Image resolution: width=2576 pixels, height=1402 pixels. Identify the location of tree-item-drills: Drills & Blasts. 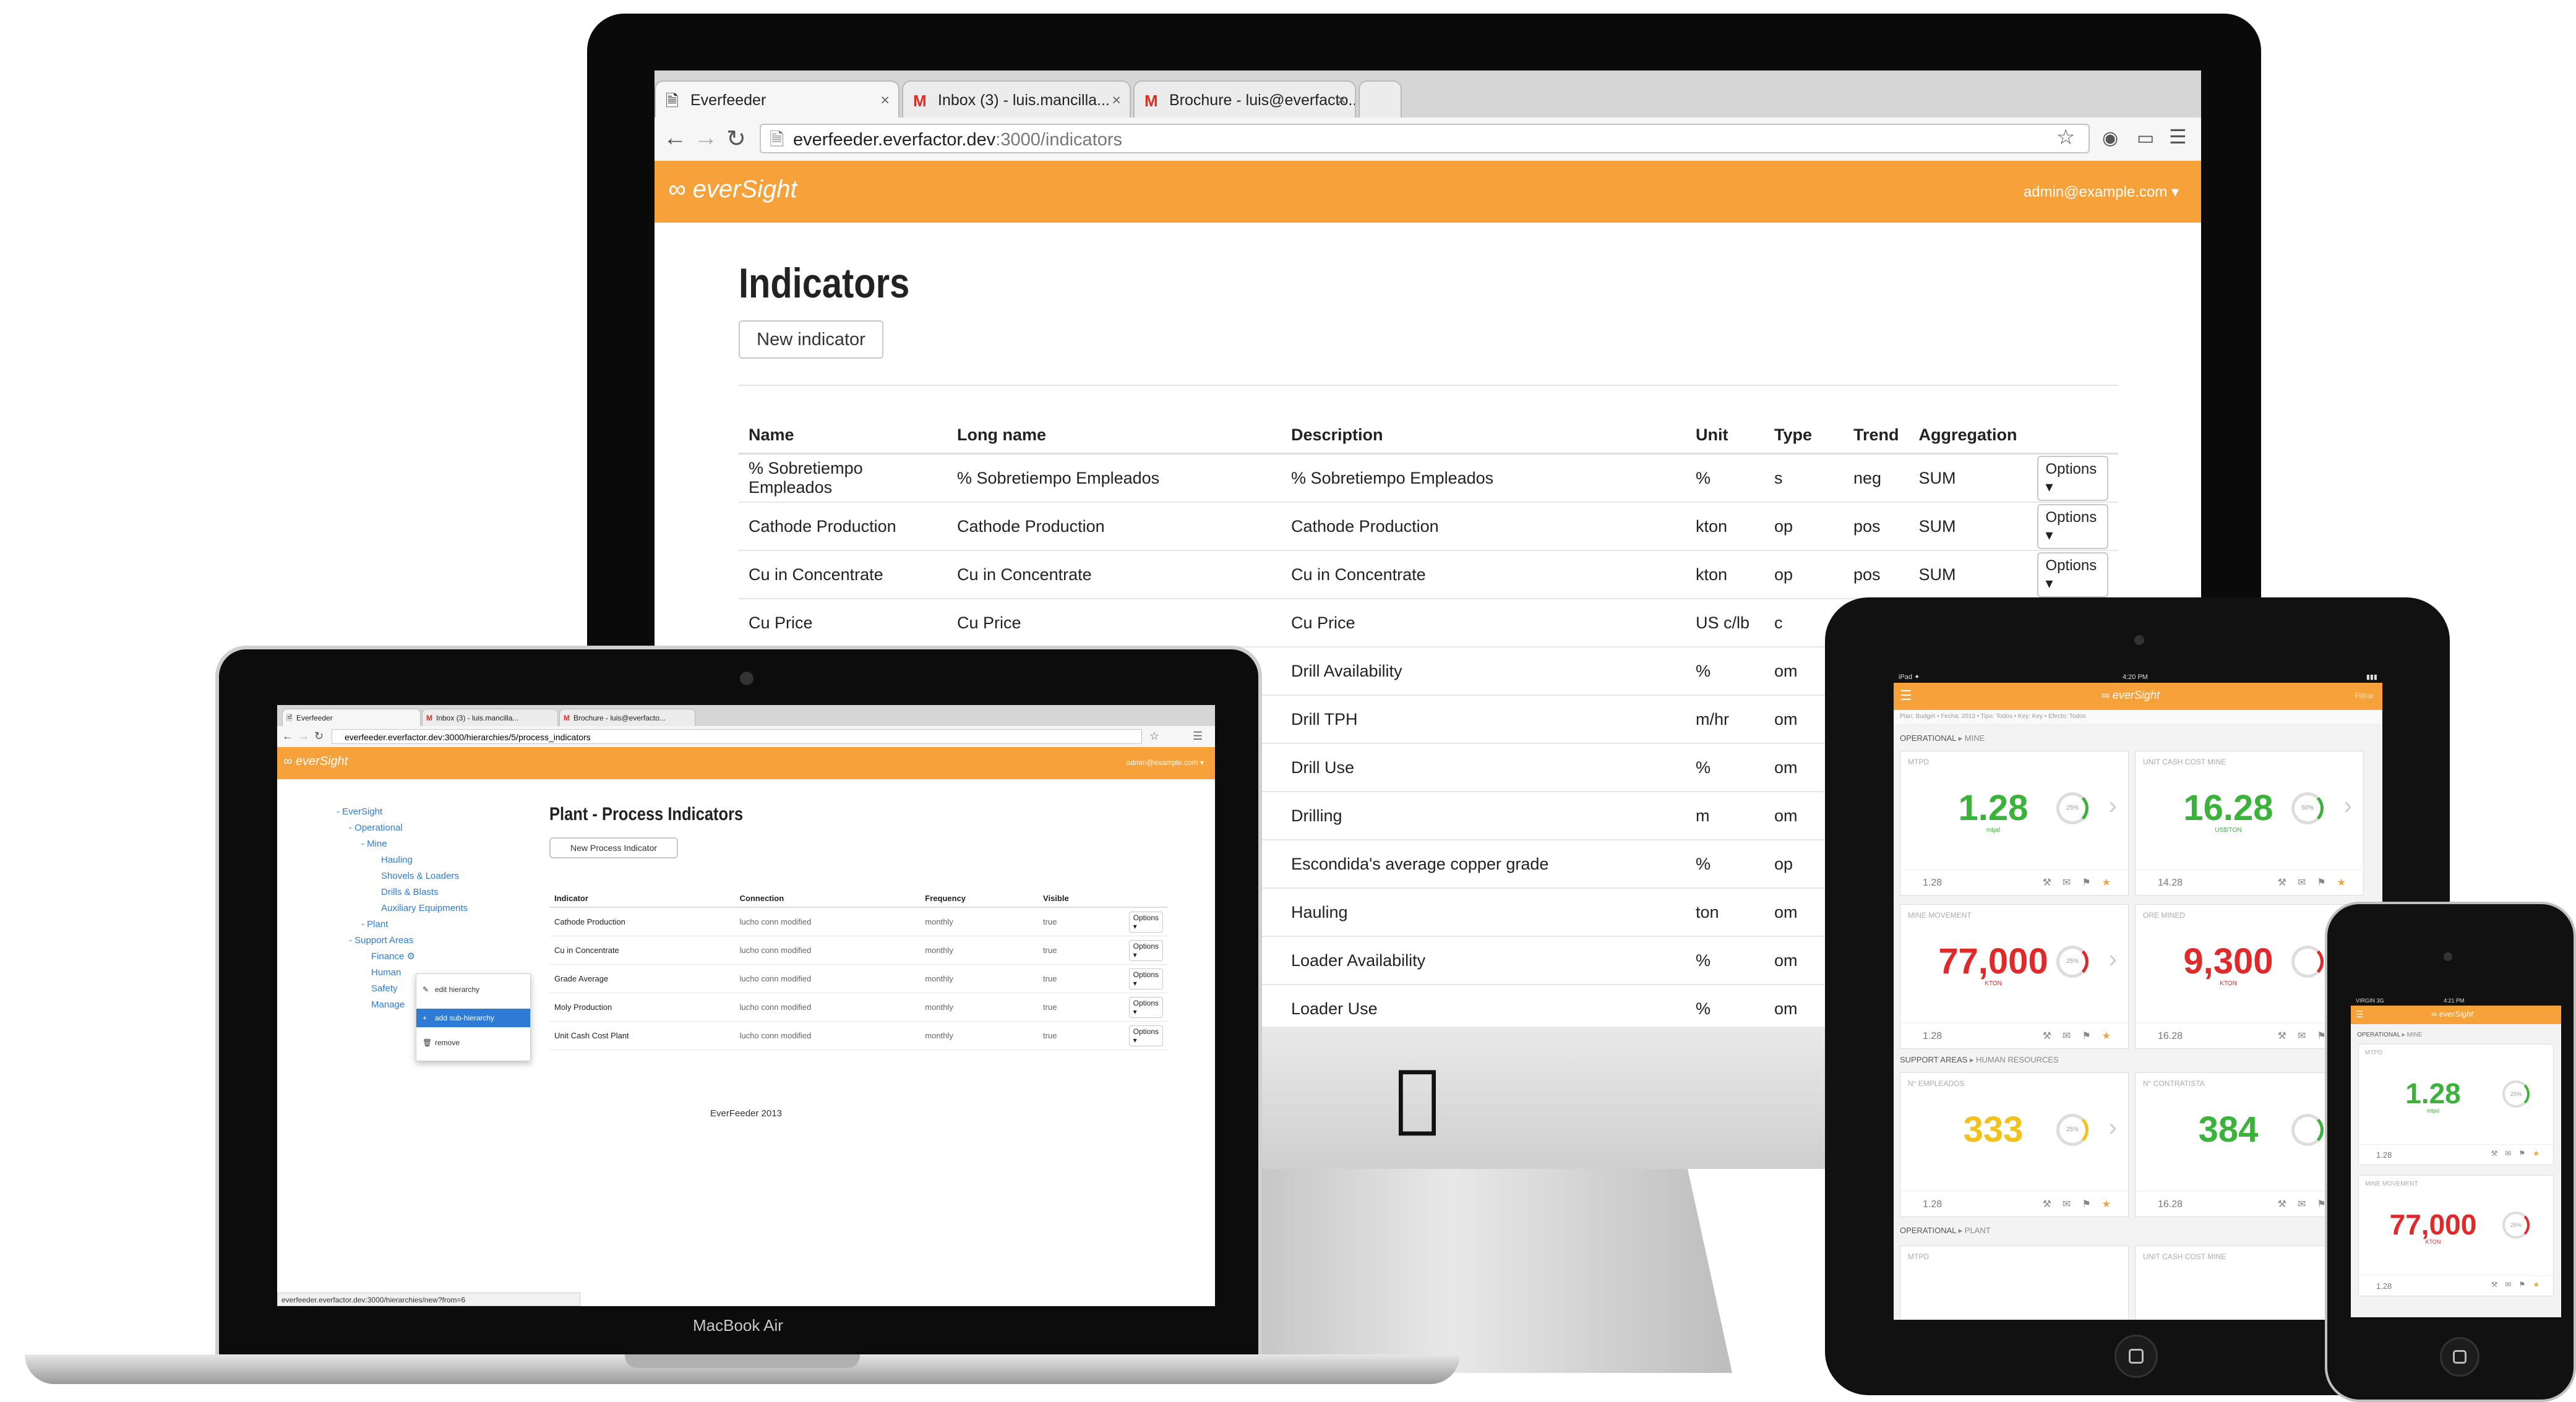
(403, 892).